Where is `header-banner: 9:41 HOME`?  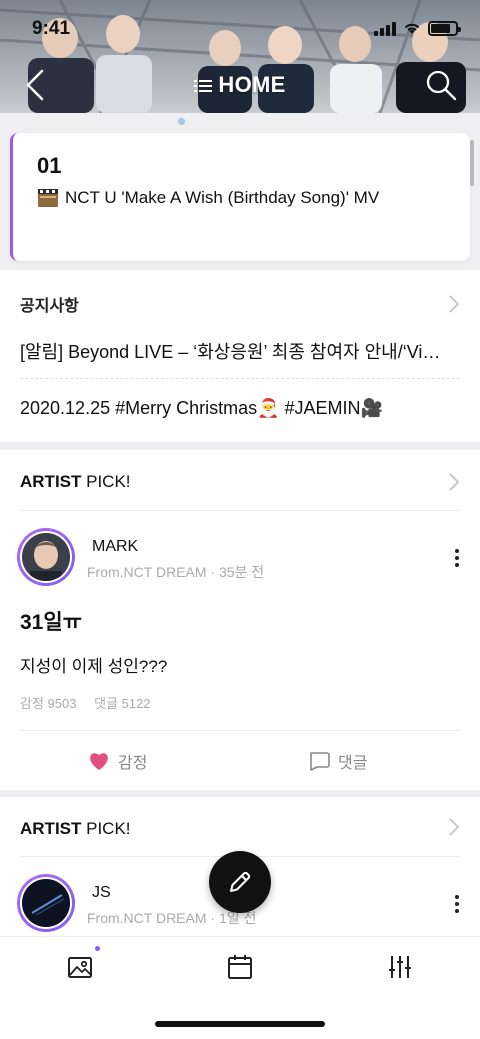 header-banner: 9:41 HOME is located at coordinates (240, 56).